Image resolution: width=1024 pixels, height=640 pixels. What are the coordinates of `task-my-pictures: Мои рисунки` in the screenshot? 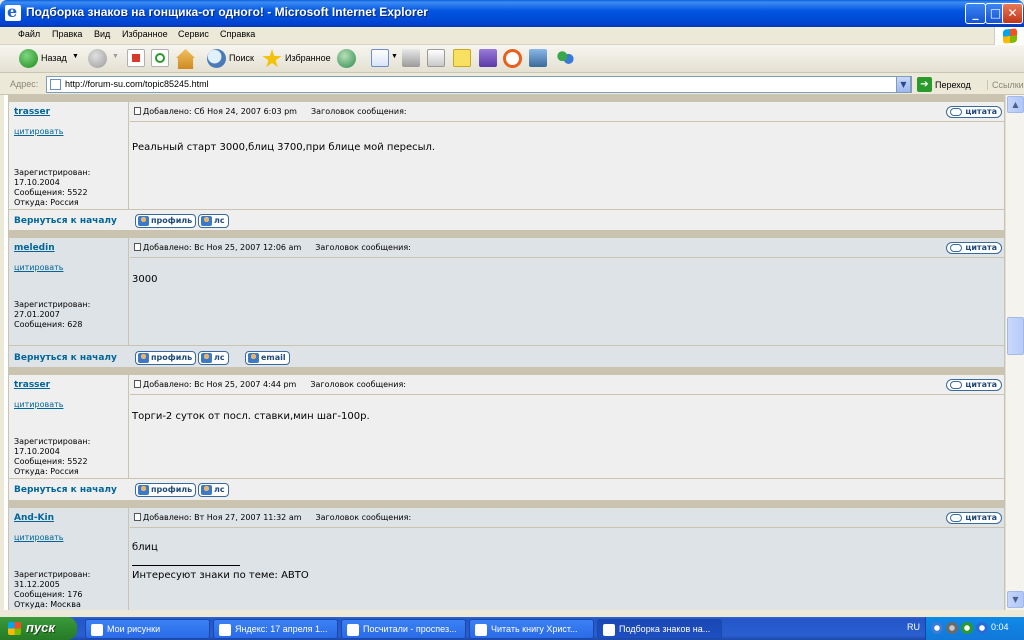 It's located at (147, 629).